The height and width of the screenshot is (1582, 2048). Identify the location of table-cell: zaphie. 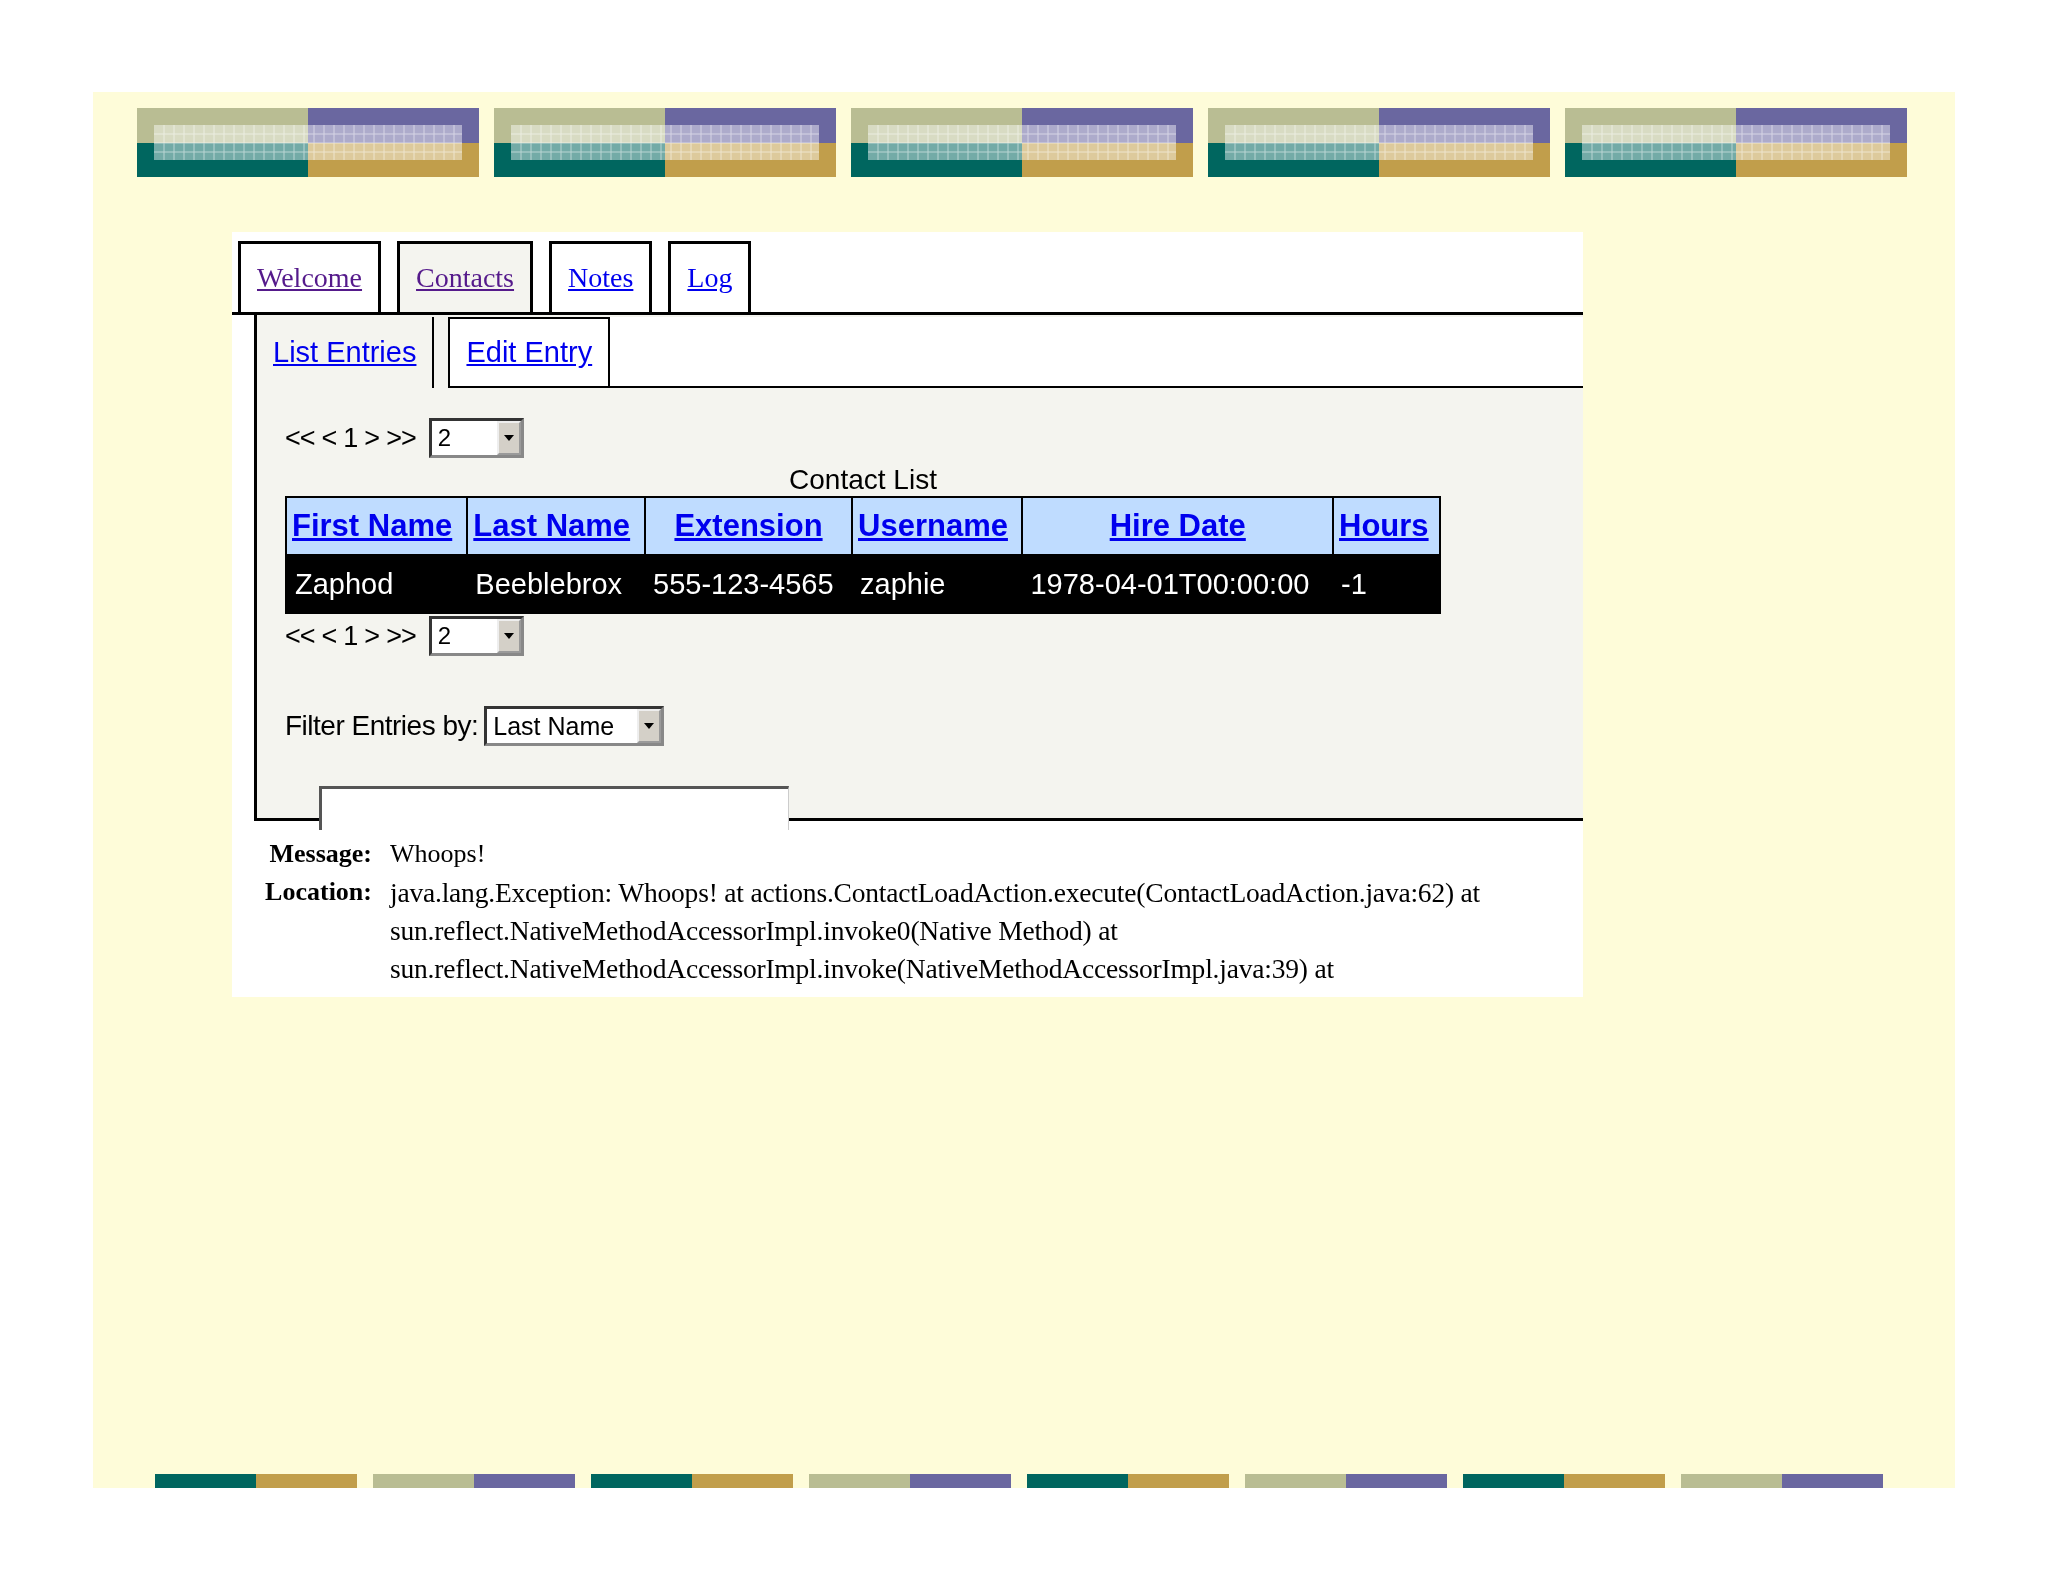
(937, 584).